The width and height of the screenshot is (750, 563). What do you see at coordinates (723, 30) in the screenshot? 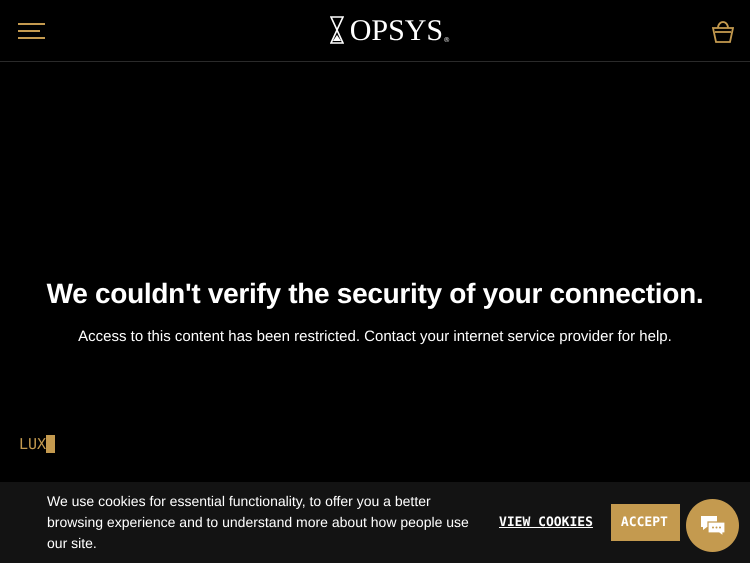
I see `basket-icon` at bounding box center [723, 30].